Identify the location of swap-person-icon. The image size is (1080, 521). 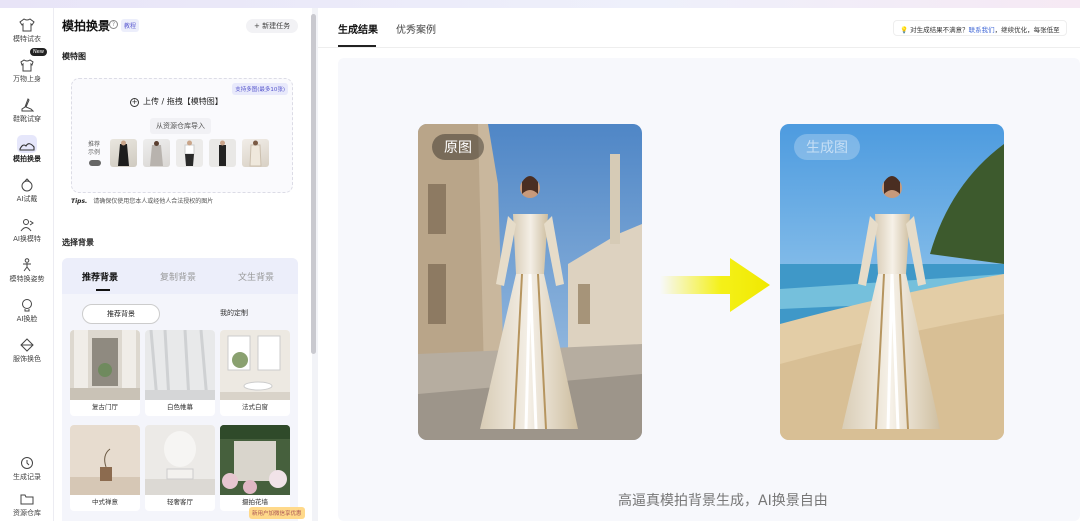
(27, 225).